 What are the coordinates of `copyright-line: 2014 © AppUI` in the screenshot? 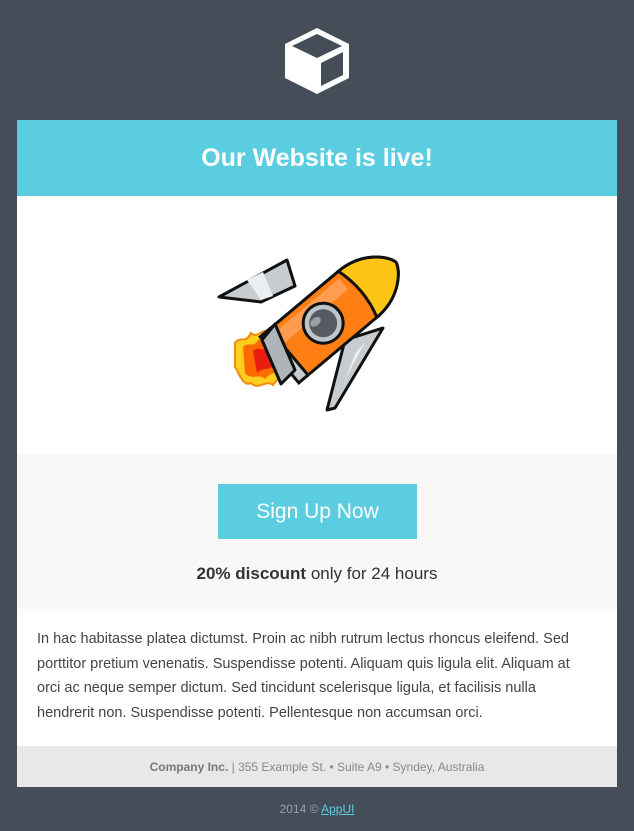 It's located at (317, 809).